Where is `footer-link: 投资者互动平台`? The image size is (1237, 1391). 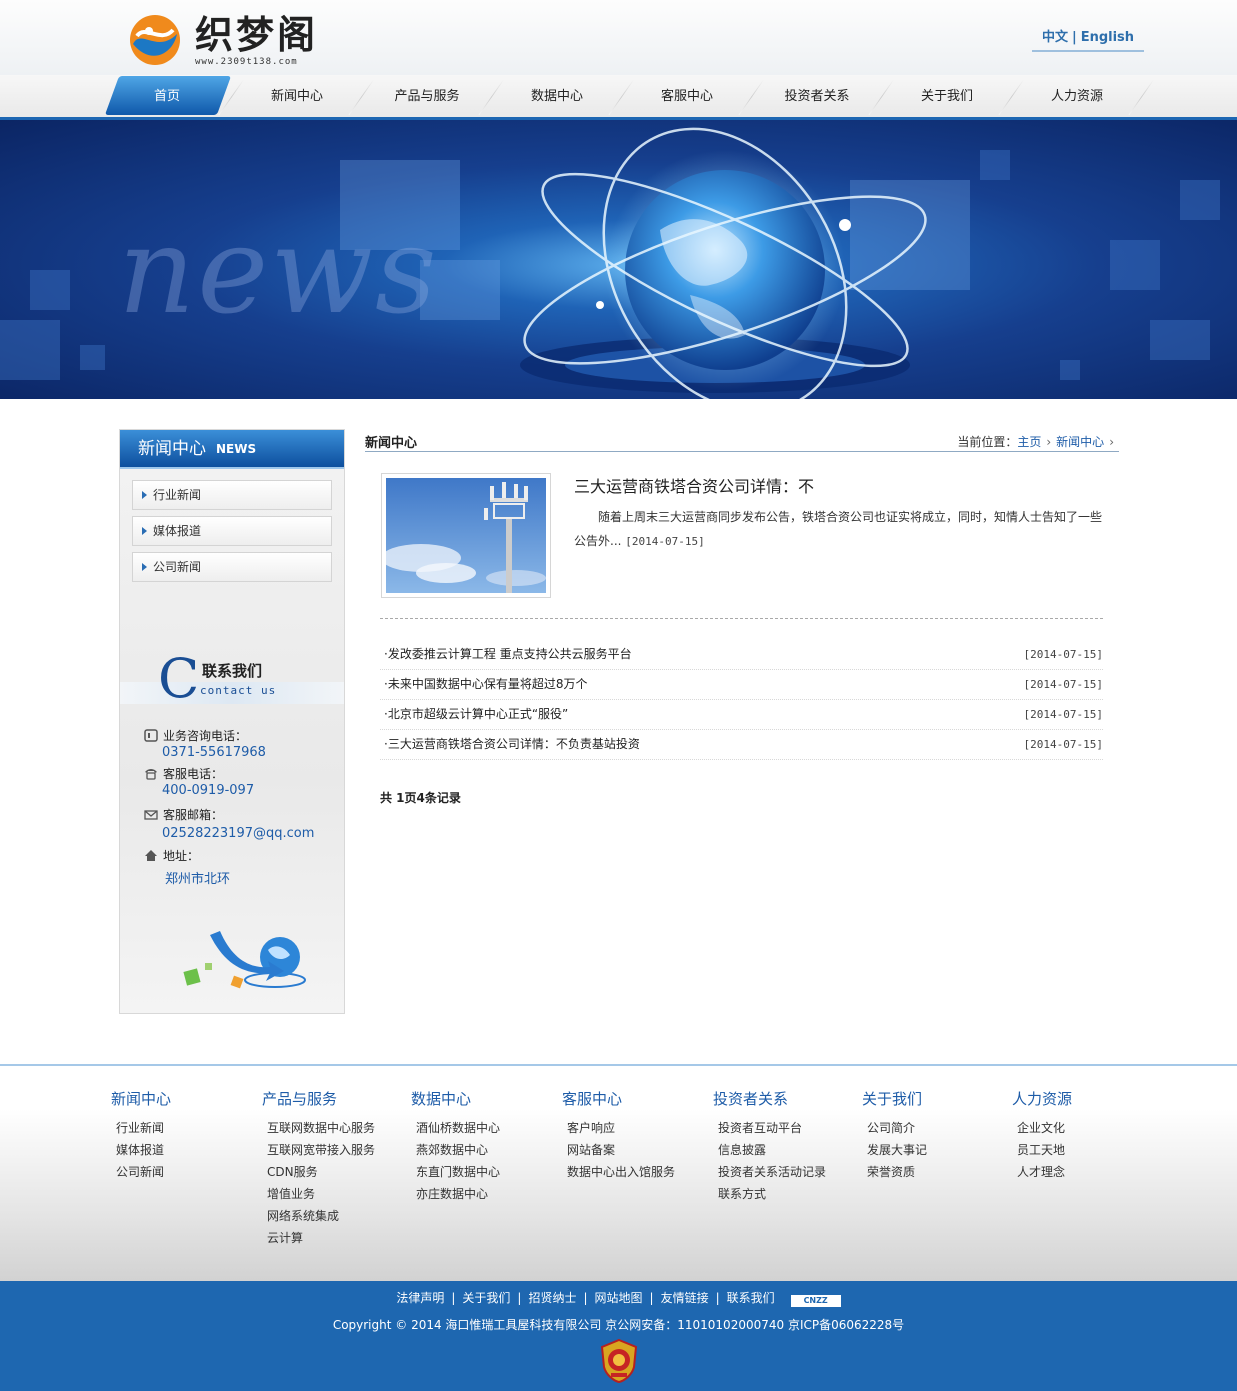 footer-link: 投资者互动平台 is located at coordinates (788, 1128).